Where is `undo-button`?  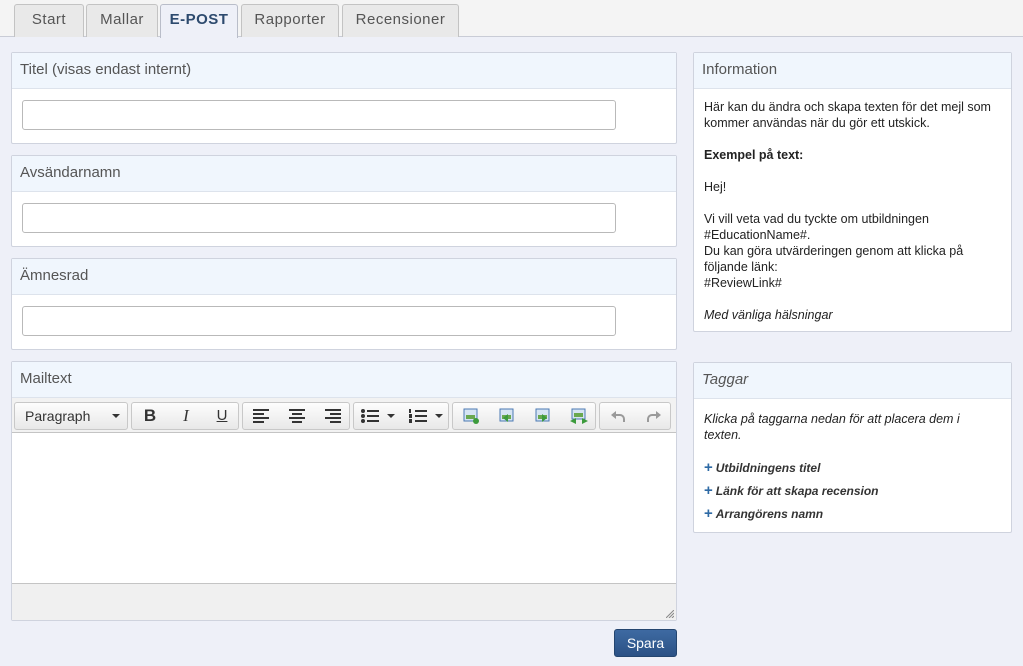
undo-button is located at coordinates (618, 416).